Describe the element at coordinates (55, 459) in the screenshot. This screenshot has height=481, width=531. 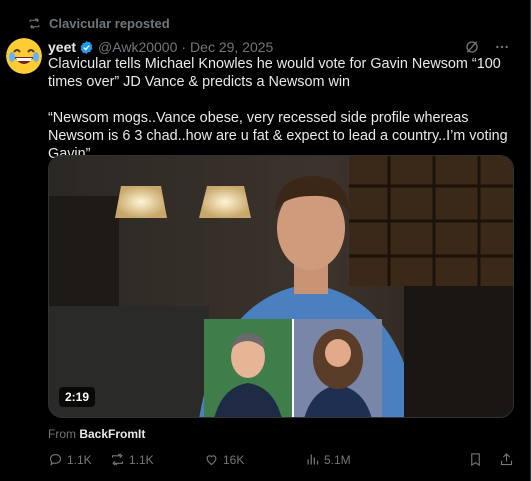
I see `reply-icon` at that location.